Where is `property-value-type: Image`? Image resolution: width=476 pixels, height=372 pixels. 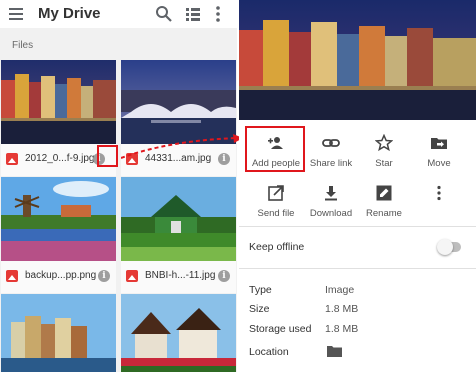 property-value-type: Image is located at coordinates (340, 290).